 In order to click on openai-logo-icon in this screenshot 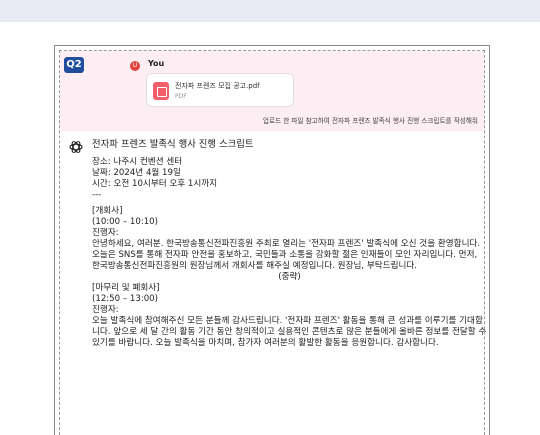, I will do `click(76, 147)`.